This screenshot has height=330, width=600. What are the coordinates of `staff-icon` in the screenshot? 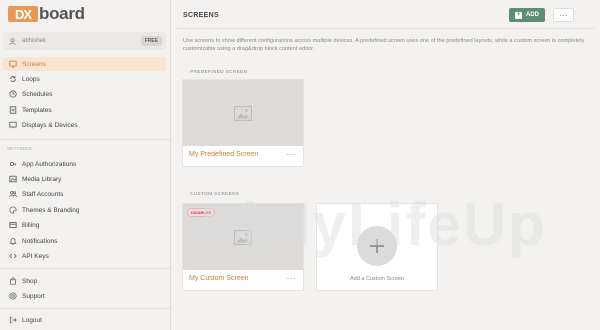 It's located at (13, 194).